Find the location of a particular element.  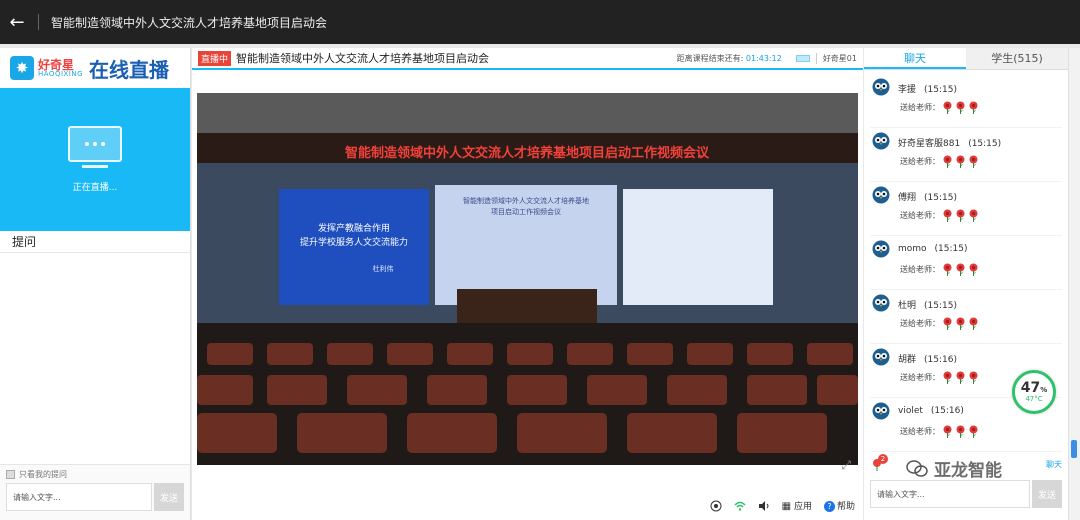

tab-students: 学生(515) is located at coordinates (1017, 58).